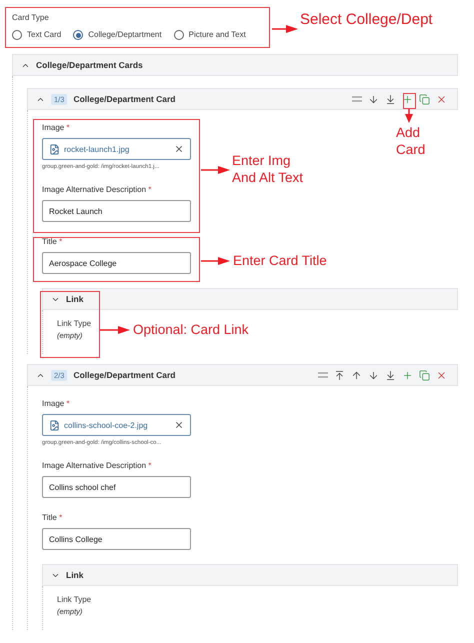 The width and height of the screenshot is (474, 643). What do you see at coordinates (280, 260) in the screenshot?
I see `annotation-label: Enter Card Title` at bounding box center [280, 260].